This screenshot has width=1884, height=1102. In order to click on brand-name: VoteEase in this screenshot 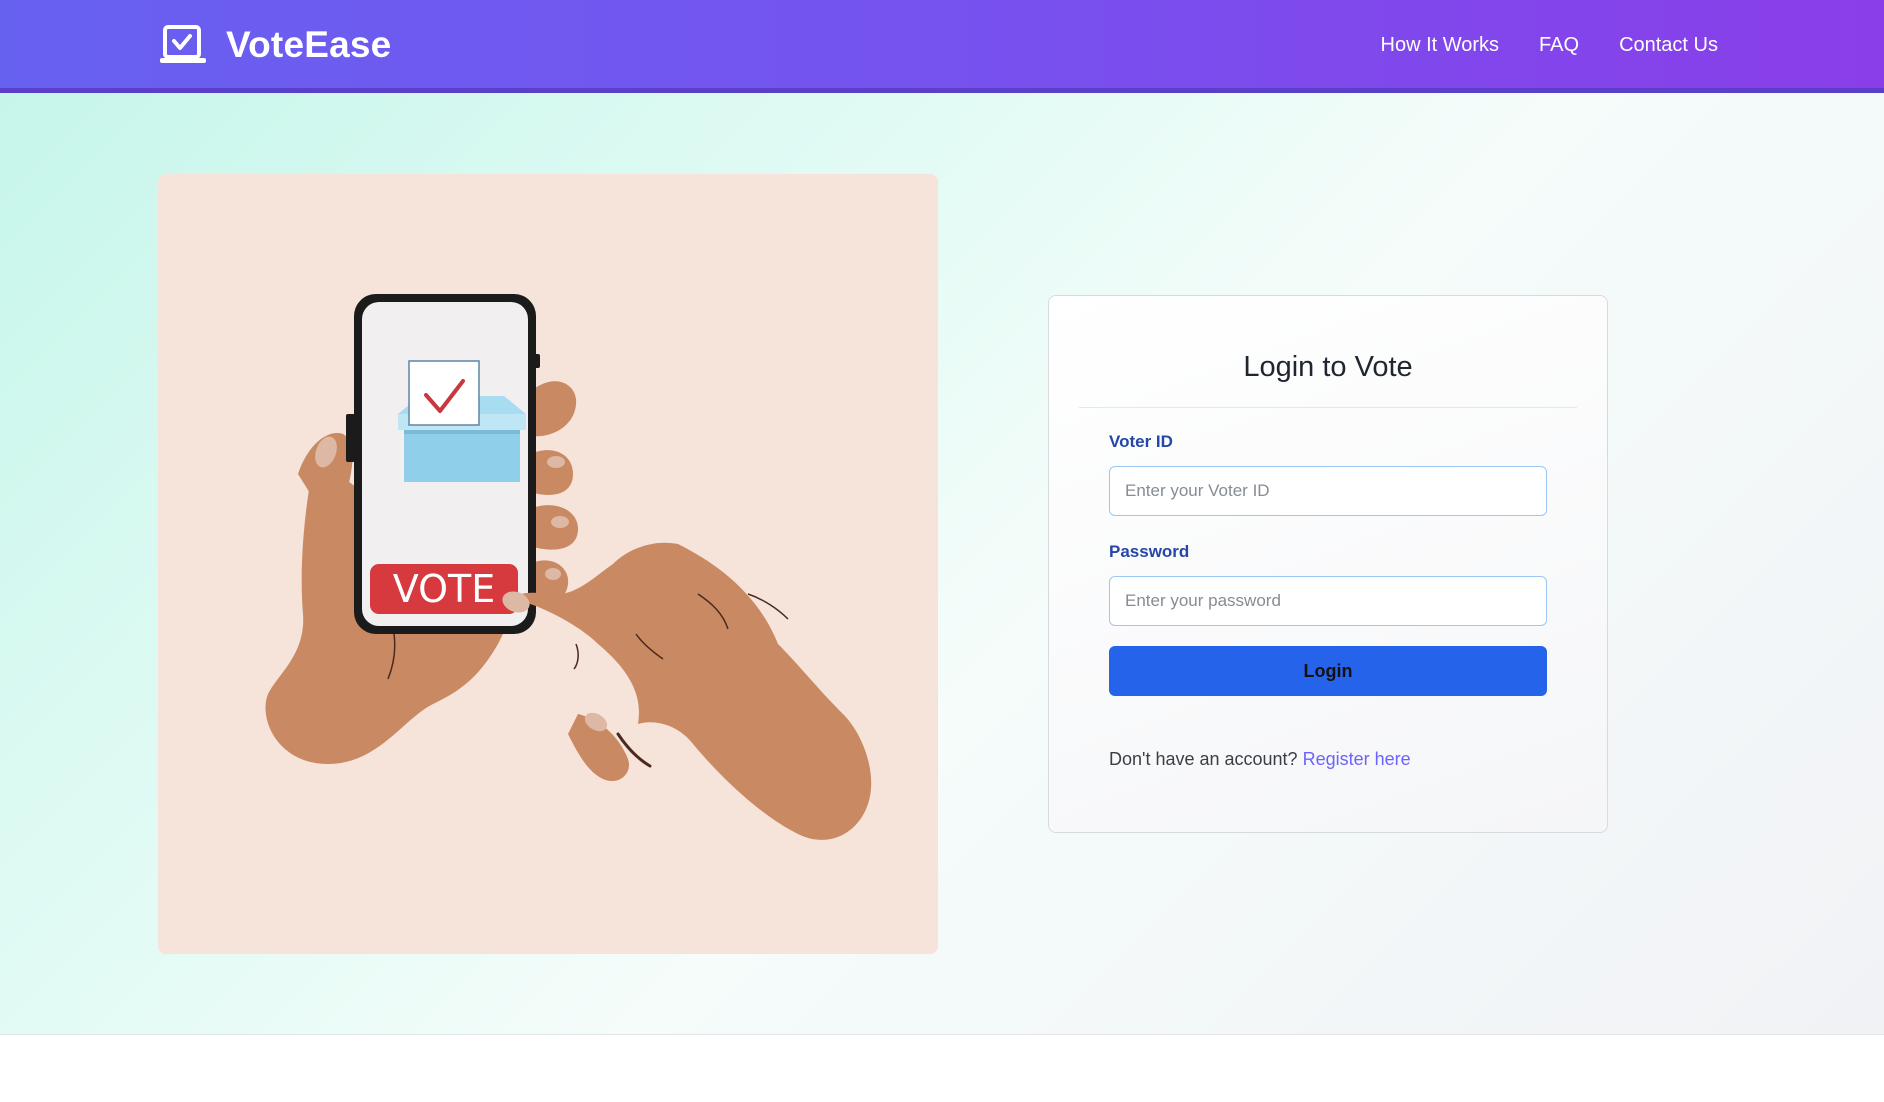, I will do `click(309, 44)`.